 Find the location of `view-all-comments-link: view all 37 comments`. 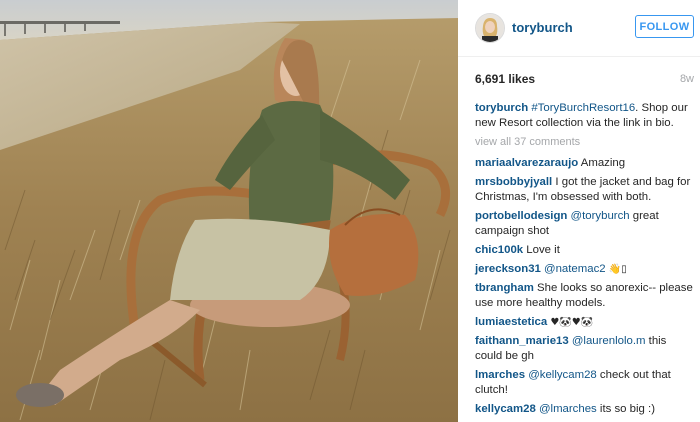

view-all-comments-link: view all 37 comments is located at coordinates (584, 142).